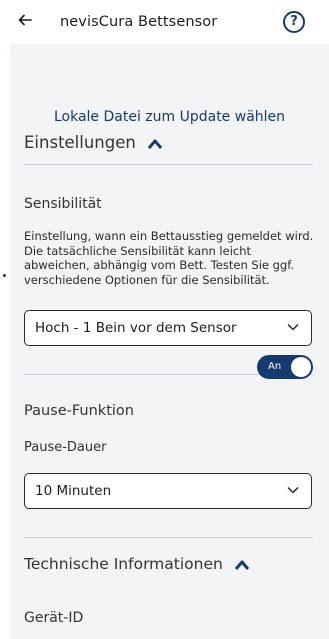 The height and width of the screenshot is (639, 329). Describe the element at coordinates (79, 411) in the screenshot. I see `pause-function-label: Pause-Funktion` at that location.